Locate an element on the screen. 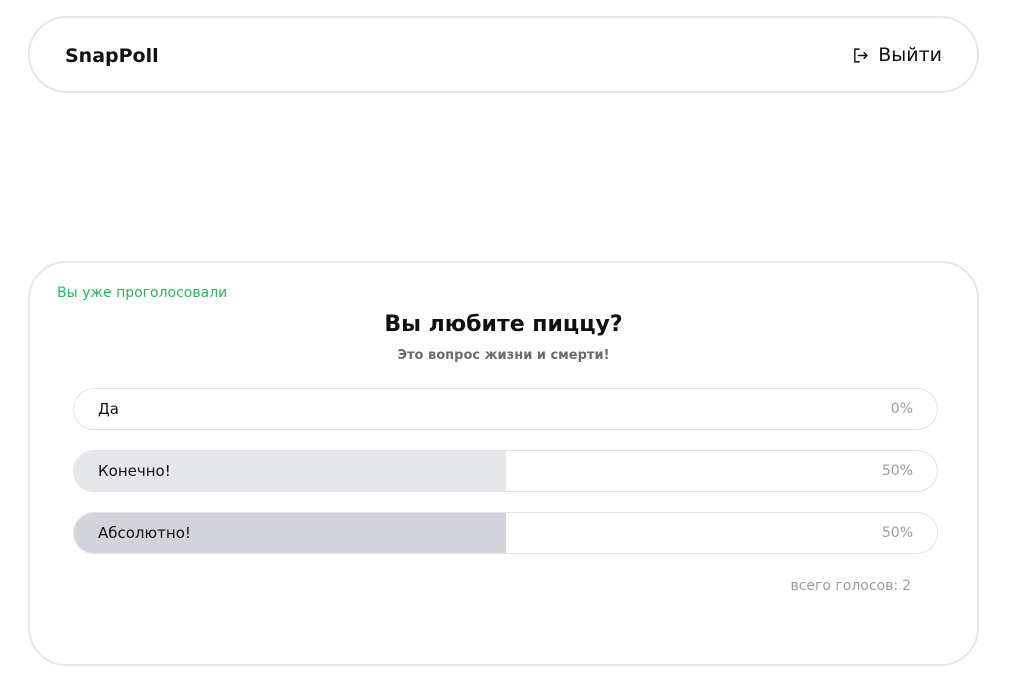 Image resolution: width=1015 pixels, height=689 pixels. total-votes: всего голосов: 2 is located at coordinates (850, 586).